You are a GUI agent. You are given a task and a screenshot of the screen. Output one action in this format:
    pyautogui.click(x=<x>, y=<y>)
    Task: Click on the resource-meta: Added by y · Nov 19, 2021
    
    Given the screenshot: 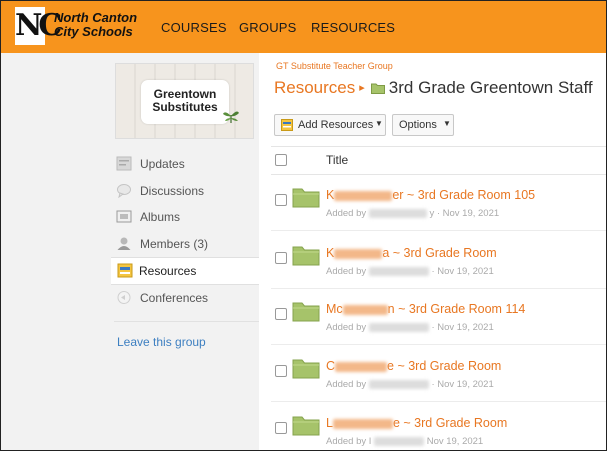 What is the action you would take?
    pyautogui.click(x=412, y=213)
    